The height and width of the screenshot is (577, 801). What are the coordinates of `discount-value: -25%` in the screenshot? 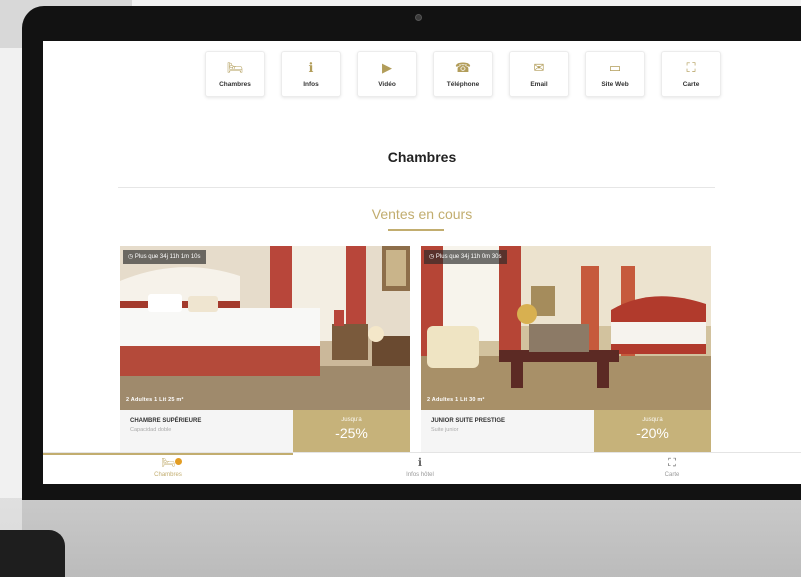 It's located at (351, 433).